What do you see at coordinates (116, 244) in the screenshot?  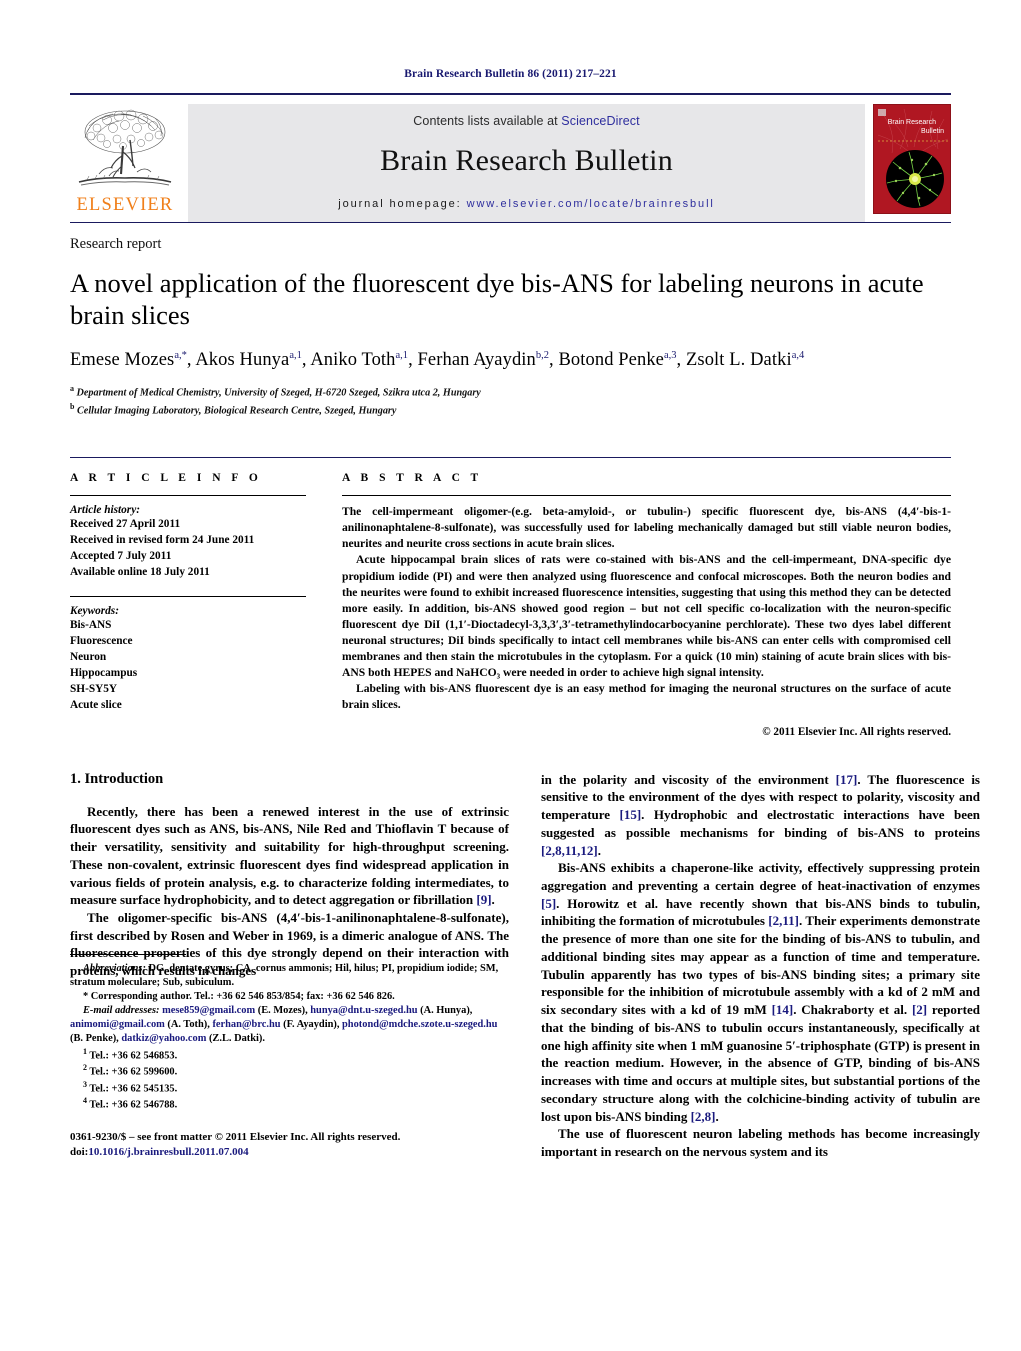 I see `article-type-label: Research report` at bounding box center [116, 244].